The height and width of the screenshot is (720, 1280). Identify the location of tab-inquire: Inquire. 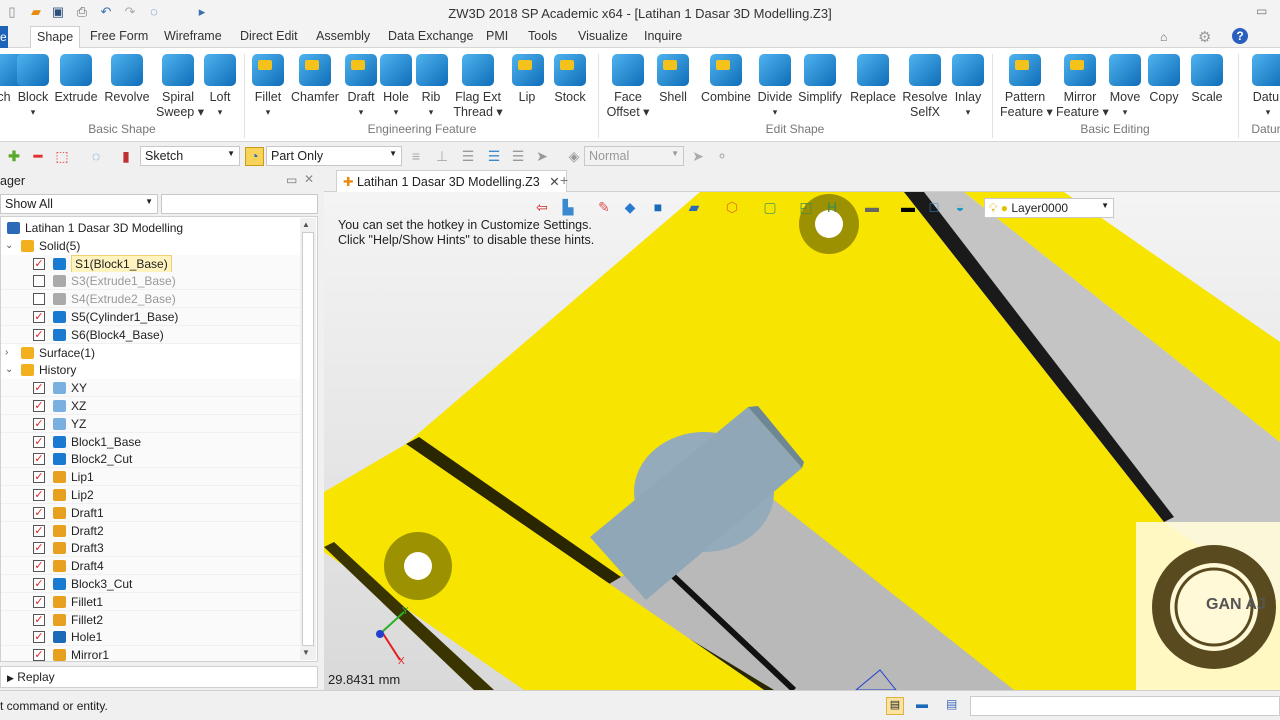
(663, 36).